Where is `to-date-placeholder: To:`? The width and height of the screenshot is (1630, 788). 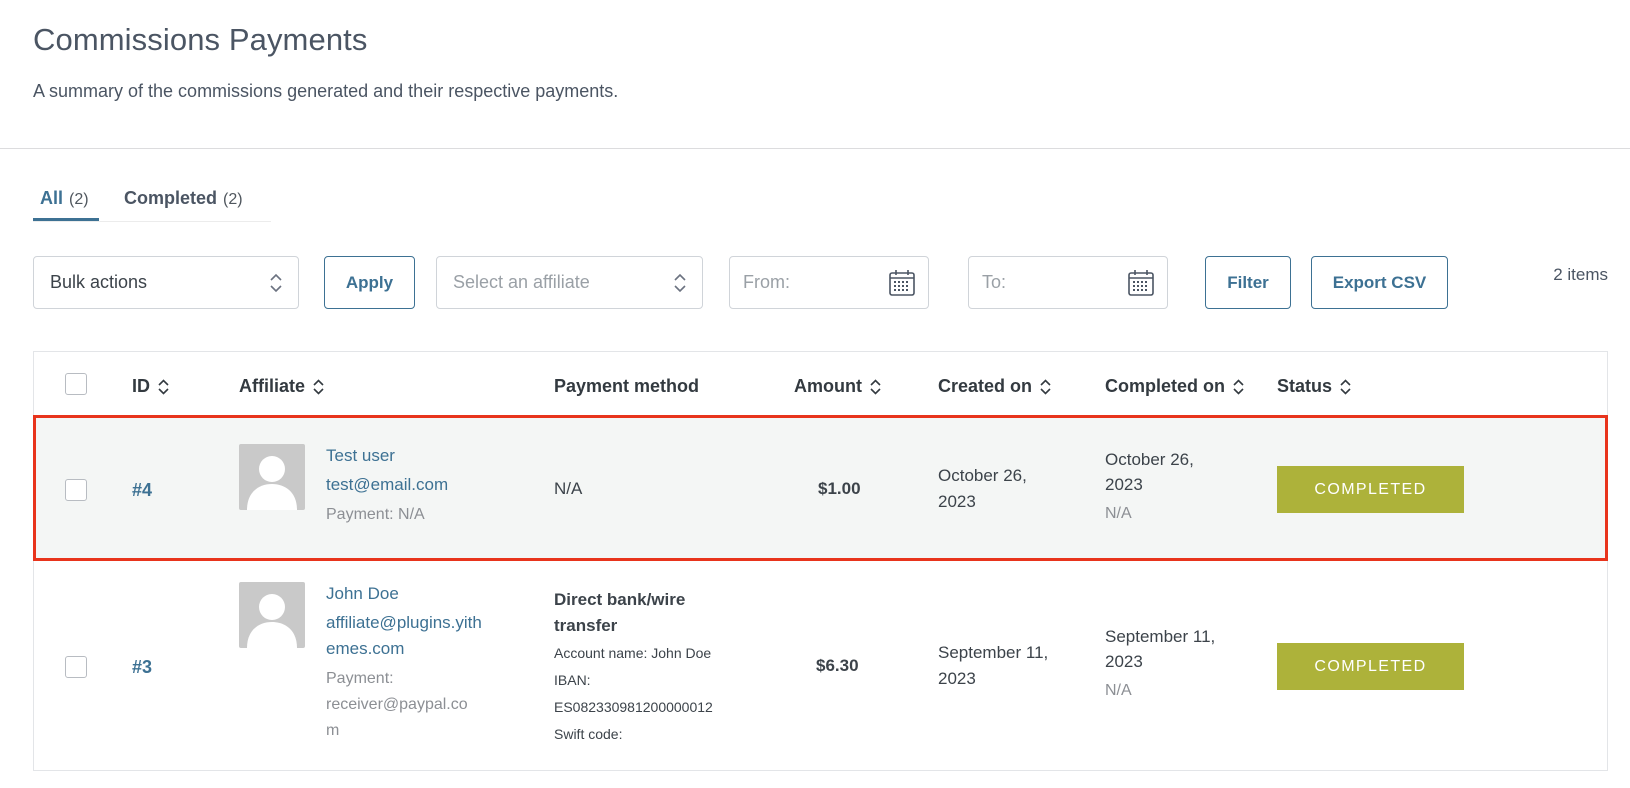 to-date-placeholder: To: is located at coordinates (994, 282).